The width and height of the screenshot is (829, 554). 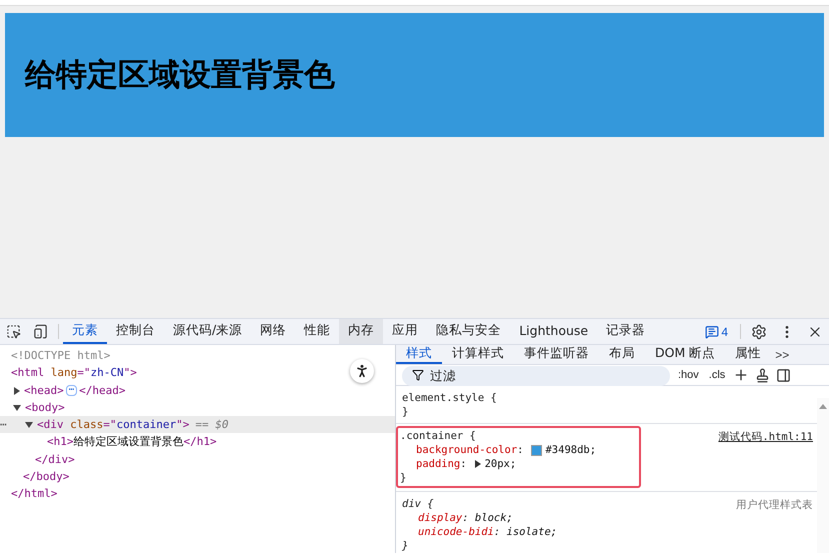 I want to click on filter-field: 过滤, so click(x=536, y=376).